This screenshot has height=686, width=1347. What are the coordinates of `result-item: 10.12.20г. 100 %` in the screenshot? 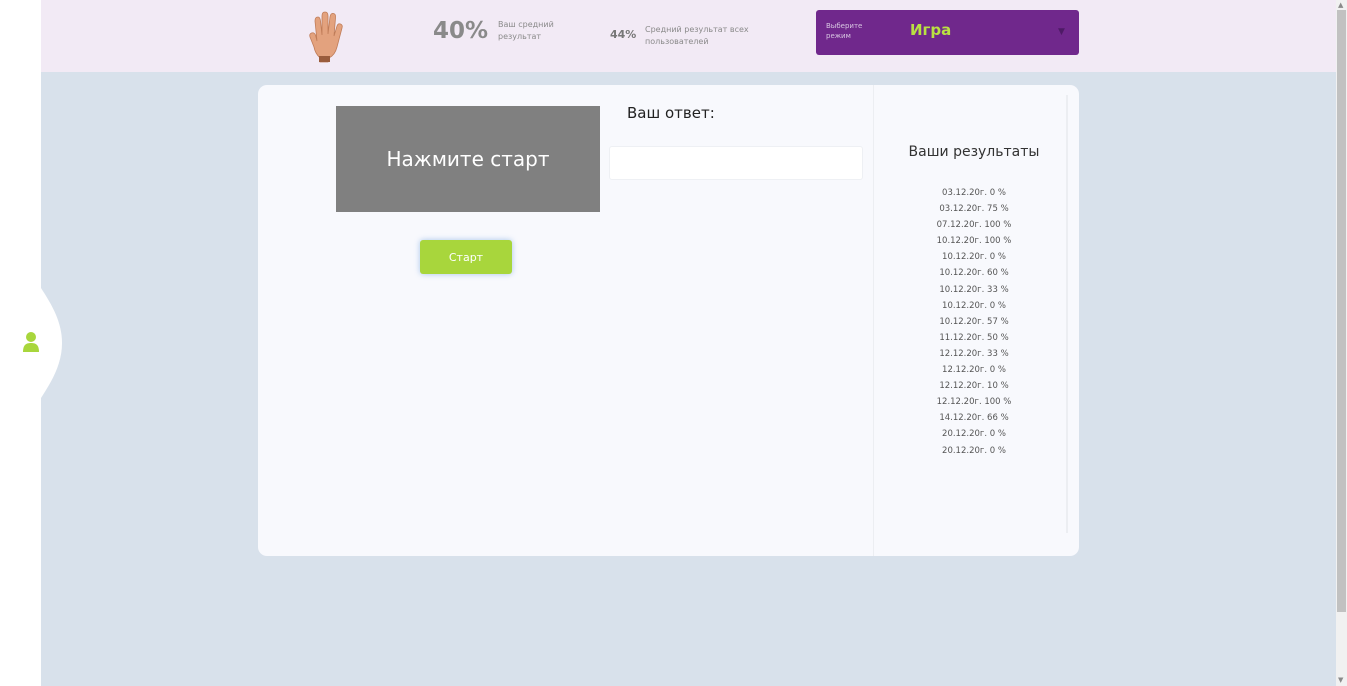 It's located at (974, 241).